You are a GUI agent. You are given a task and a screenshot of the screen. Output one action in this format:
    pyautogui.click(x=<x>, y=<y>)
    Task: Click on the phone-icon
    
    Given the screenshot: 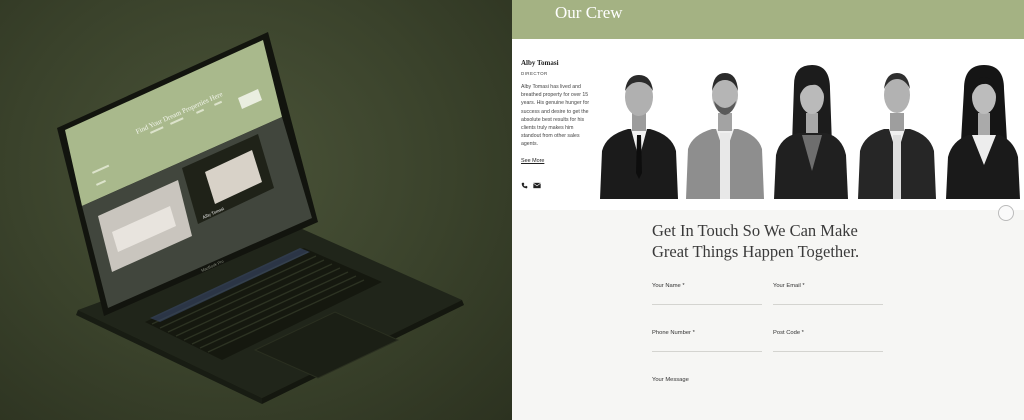 What is the action you would take?
    pyautogui.click(x=524, y=185)
    